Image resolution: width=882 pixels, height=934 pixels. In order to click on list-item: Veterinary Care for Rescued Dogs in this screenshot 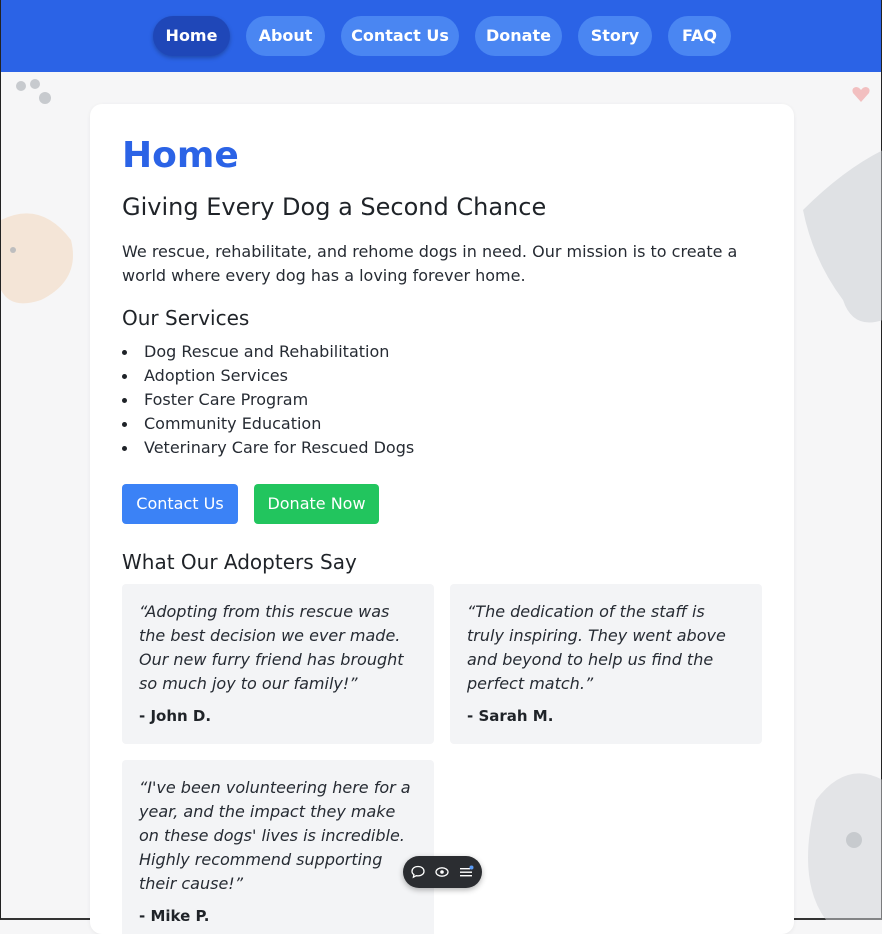, I will do `click(268, 448)`.